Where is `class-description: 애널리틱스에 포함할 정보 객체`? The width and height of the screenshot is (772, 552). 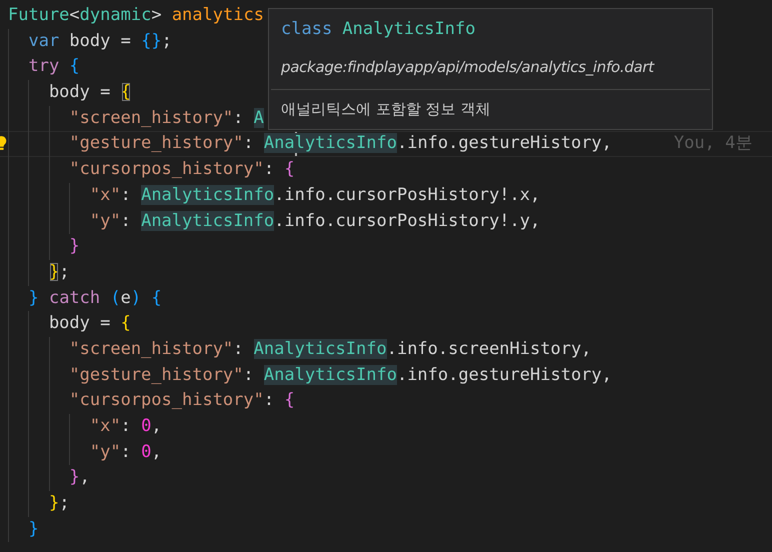
class-description: 애널리틱스에 포함할 정보 객체 is located at coordinates (386, 109).